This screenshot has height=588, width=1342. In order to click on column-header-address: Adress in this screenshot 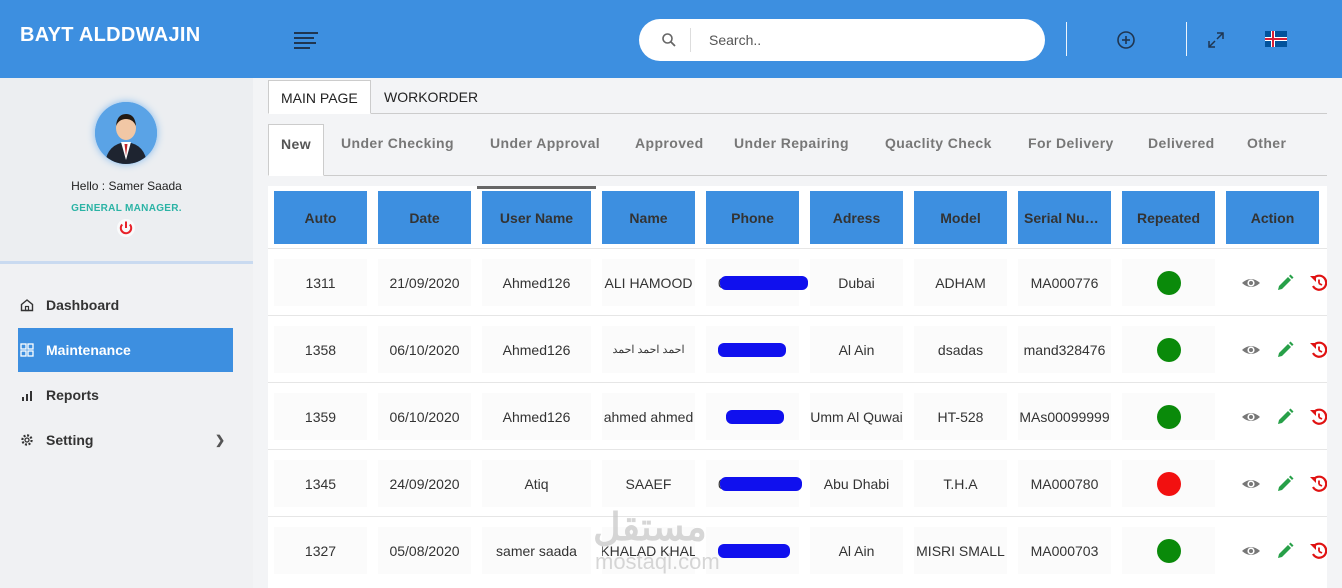, I will do `click(856, 217)`.